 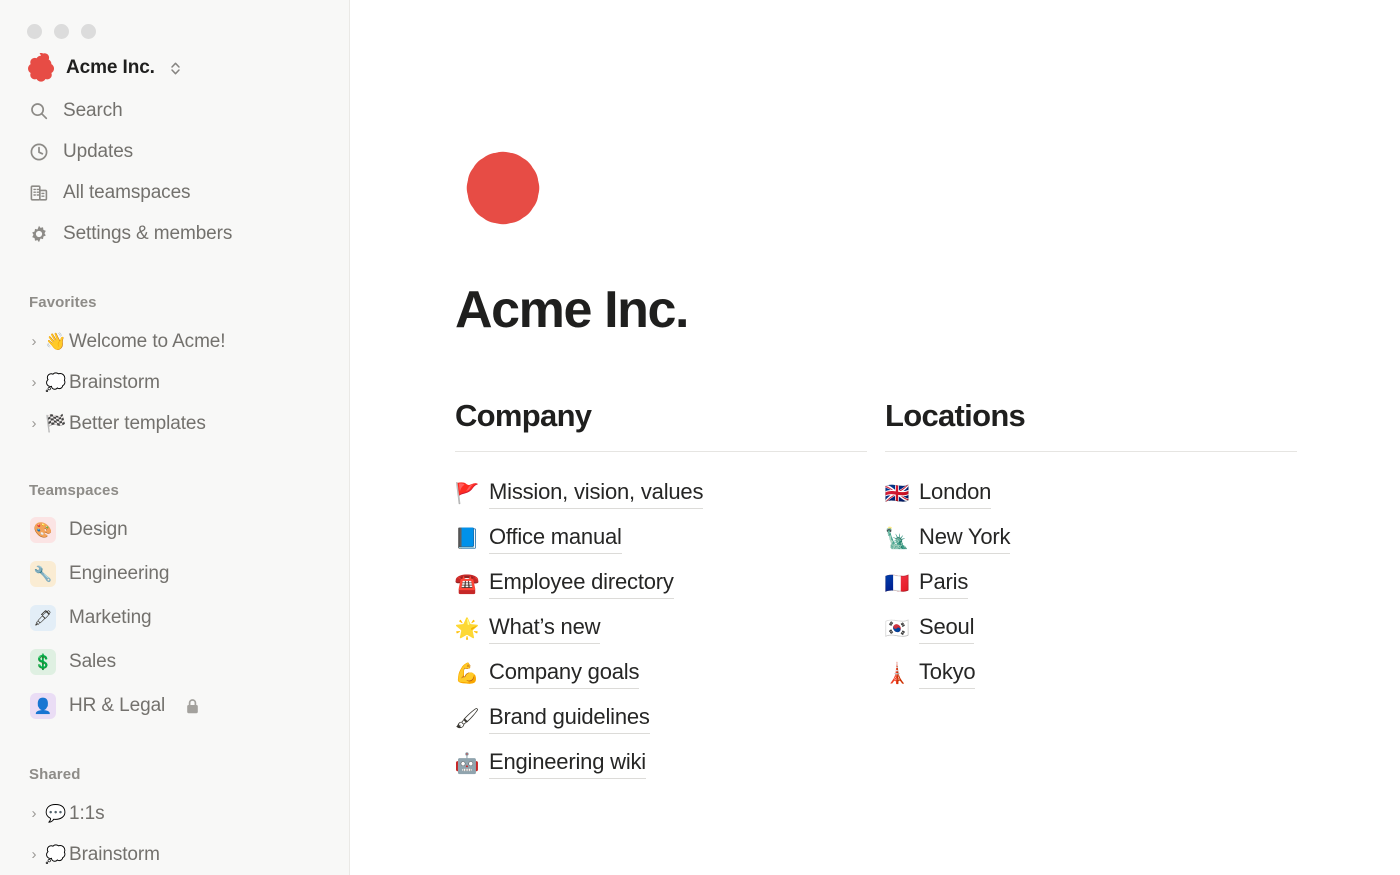 What do you see at coordinates (1091, 539) in the screenshot?
I see `page-link-new-york: 🗽 New York` at bounding box center [1091, 539].